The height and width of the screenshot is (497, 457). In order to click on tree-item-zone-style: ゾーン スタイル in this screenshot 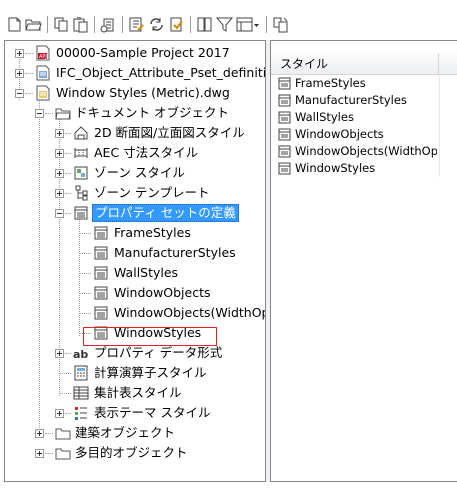, I will do `click(135, 173)`.